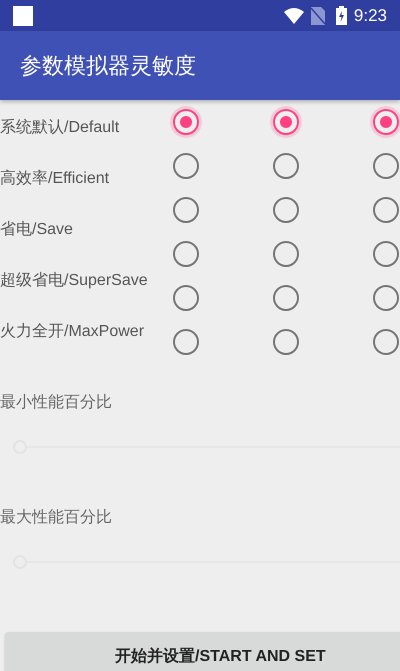 This screenshot has width=400, height=671. I want to click on start-button: 开始并设置/START AND SET, so click(202, 651).